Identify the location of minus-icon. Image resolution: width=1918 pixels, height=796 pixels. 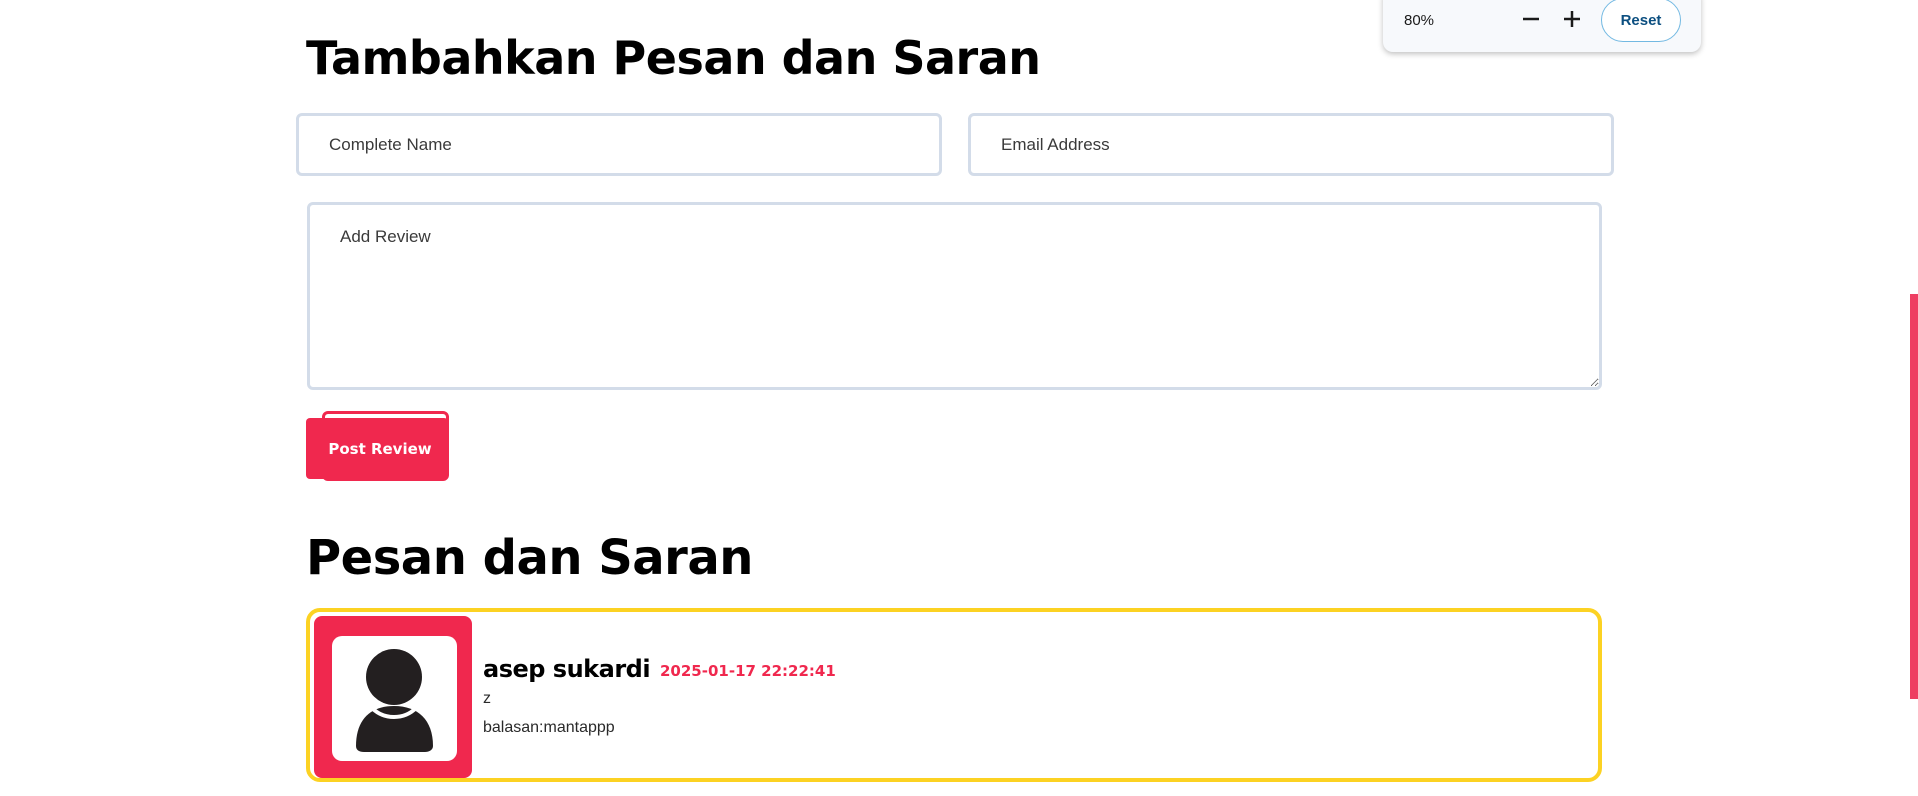
(1531, 19).